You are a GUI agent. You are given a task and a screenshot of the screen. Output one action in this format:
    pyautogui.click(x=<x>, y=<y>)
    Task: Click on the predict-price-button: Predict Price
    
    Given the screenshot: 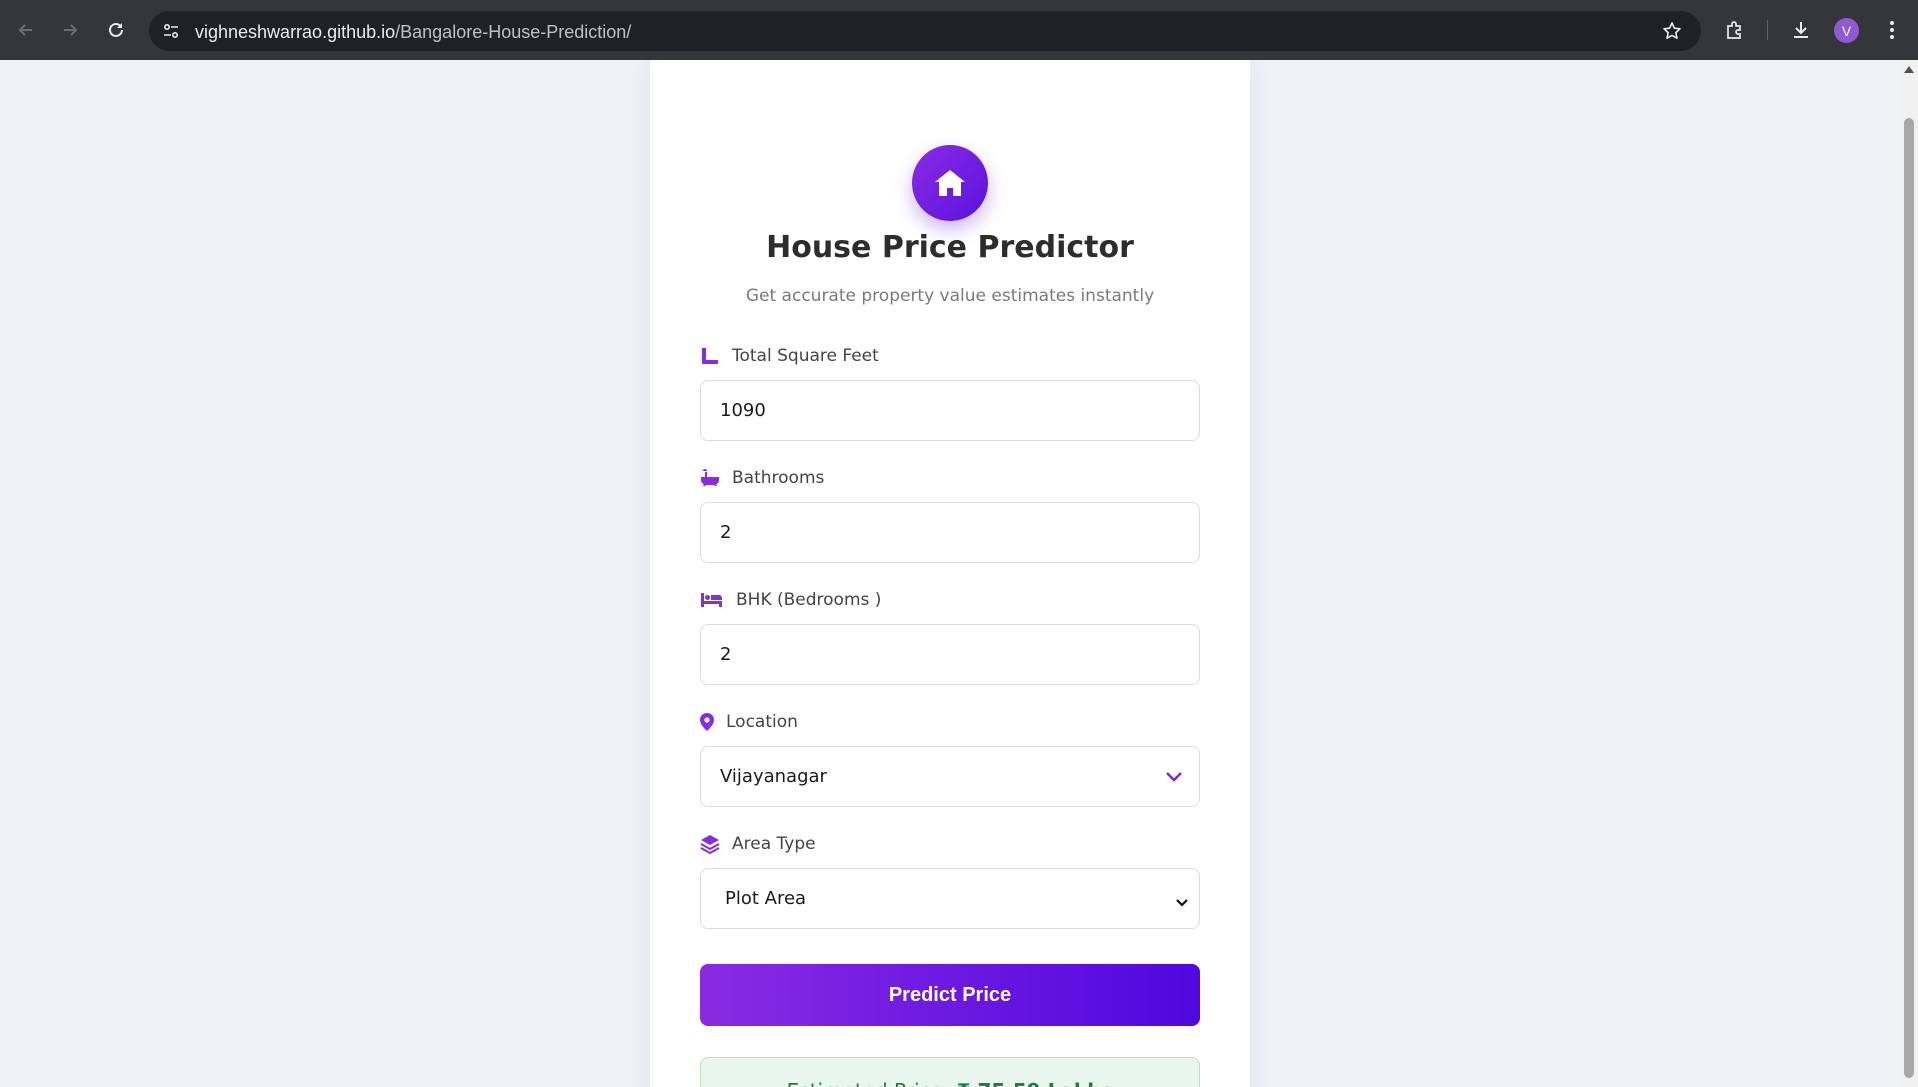 What is the action you would take?
    pyautogui.click(x=950, y=995)
    